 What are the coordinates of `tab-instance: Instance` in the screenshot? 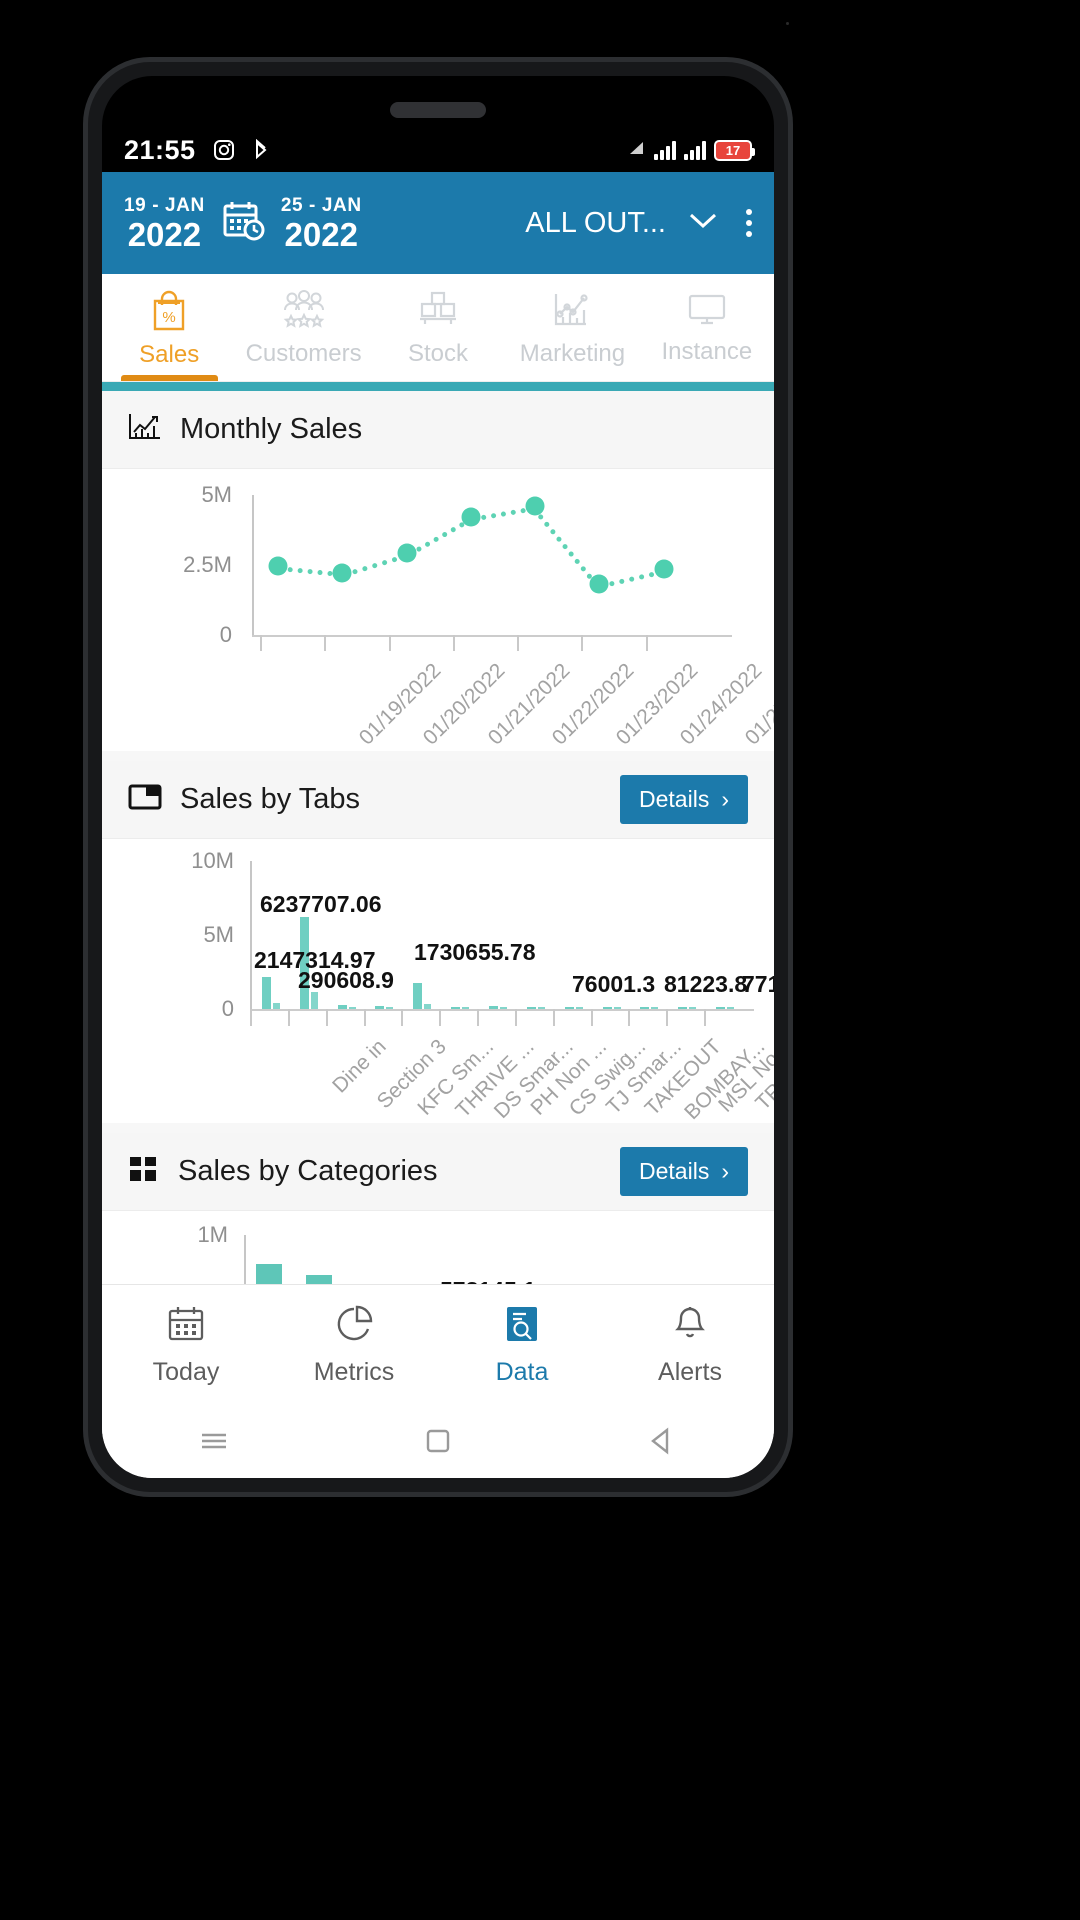 It's located at (707, 327).